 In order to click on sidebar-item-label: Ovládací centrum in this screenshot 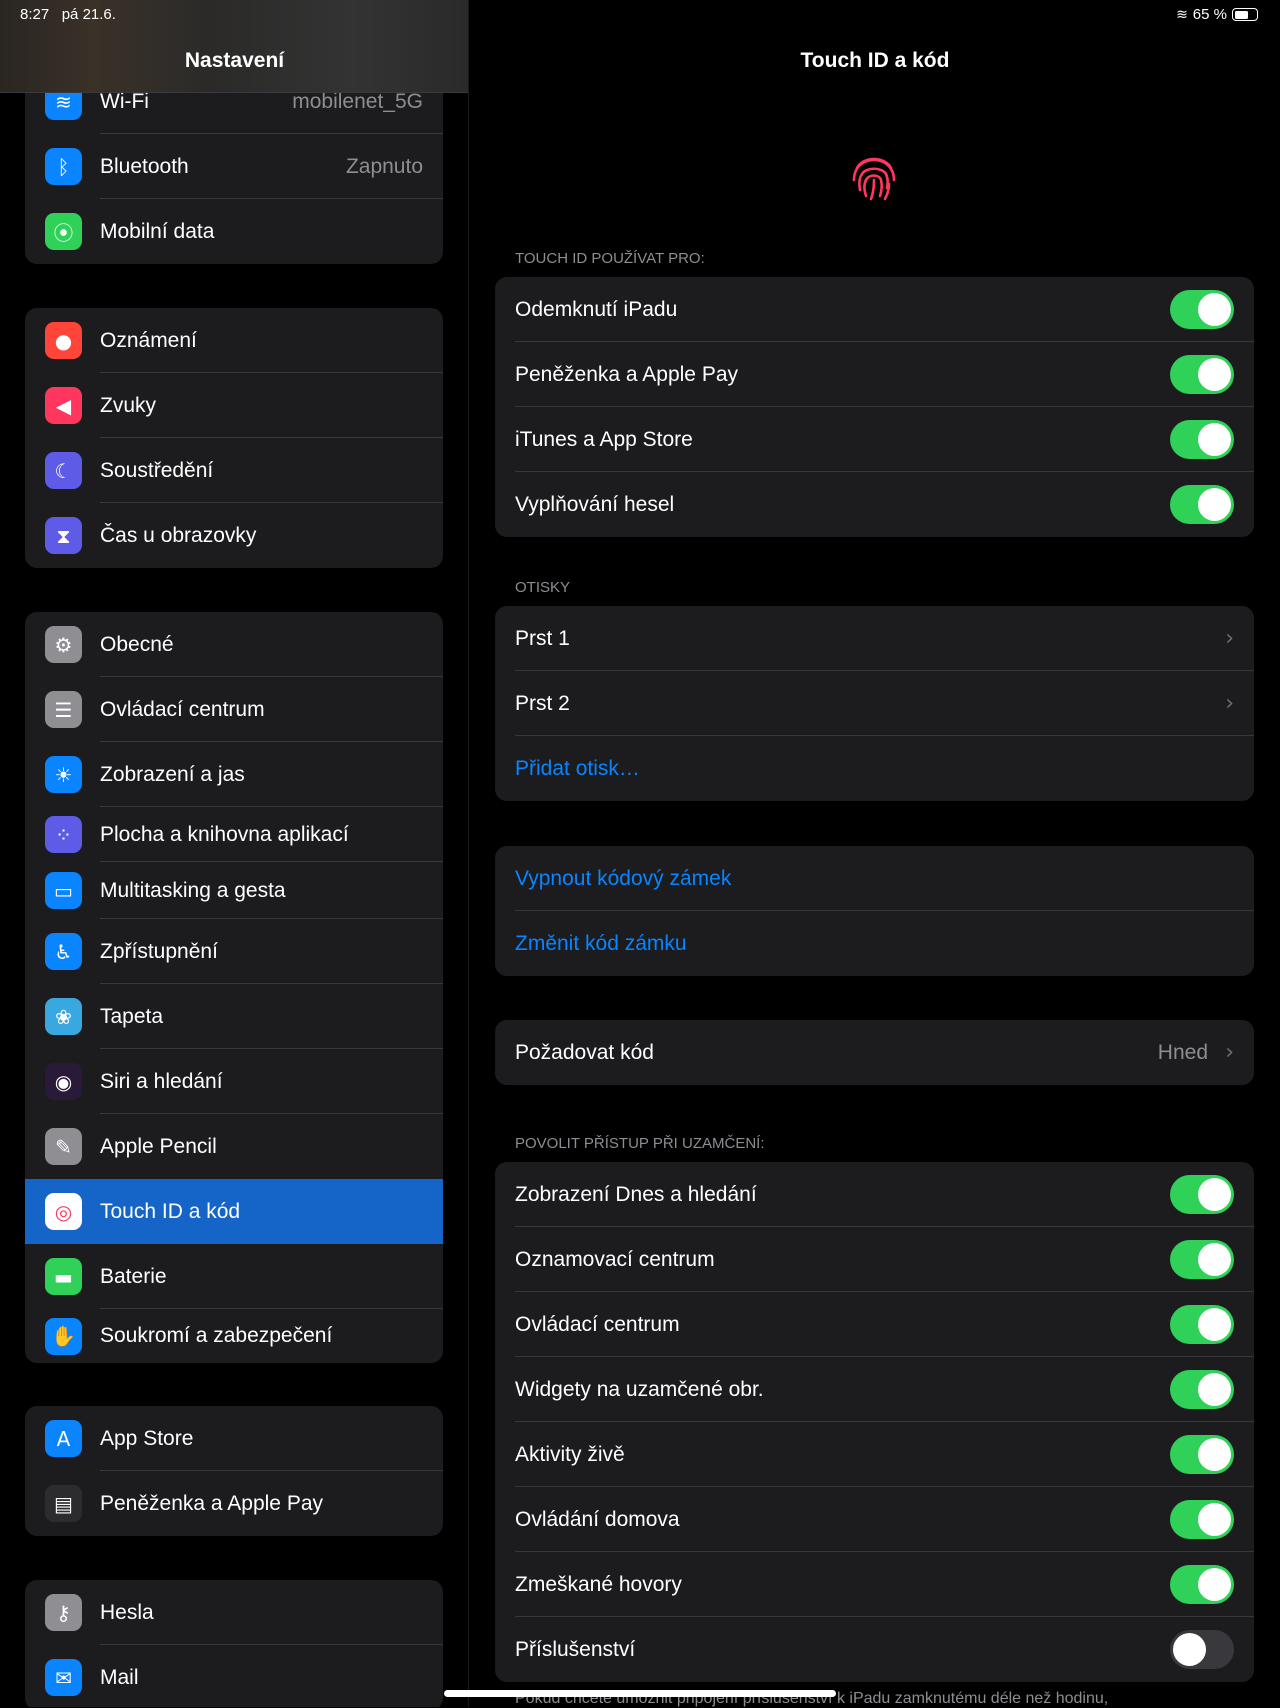, I will do `click(182, 709)`.